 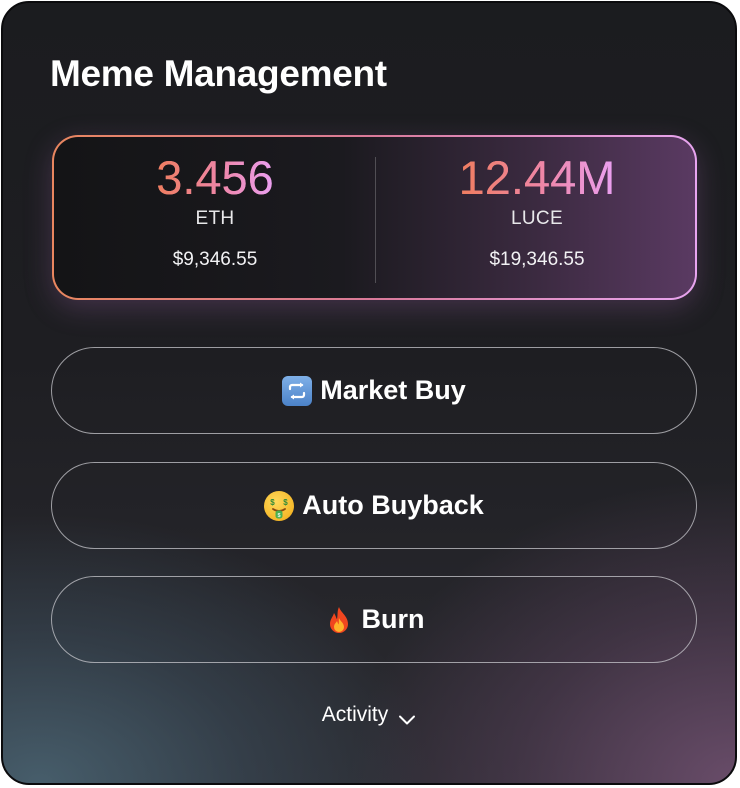 I want to click on balance-ticker: ETH, so click(x=215, y=218).